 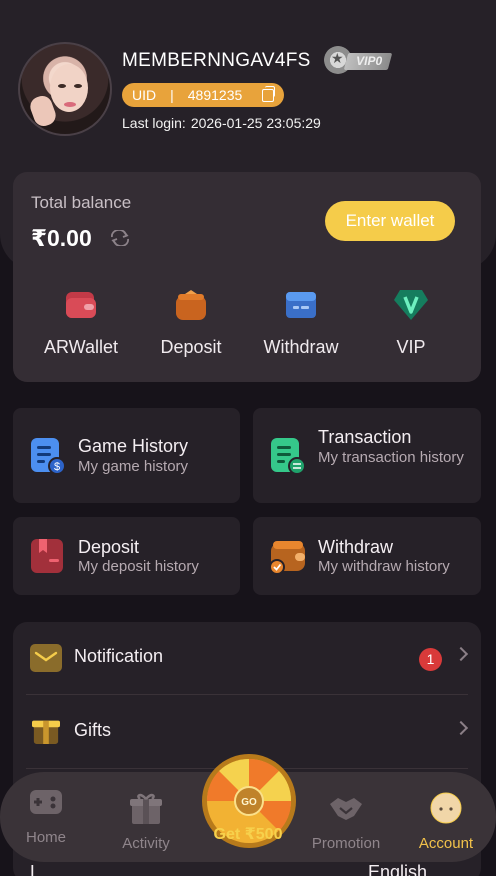 What do you see at coordinates (446, 808) in the screenshot?
I see `account-face-icon` at bounding box center [446, 808].